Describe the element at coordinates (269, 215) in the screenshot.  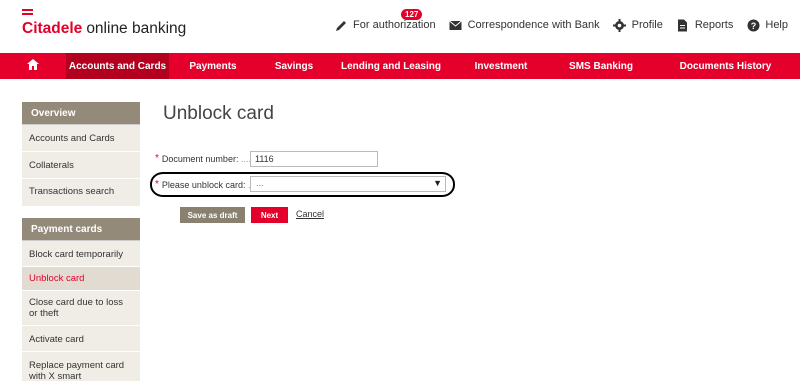
I see `next-button: Next` at that location.